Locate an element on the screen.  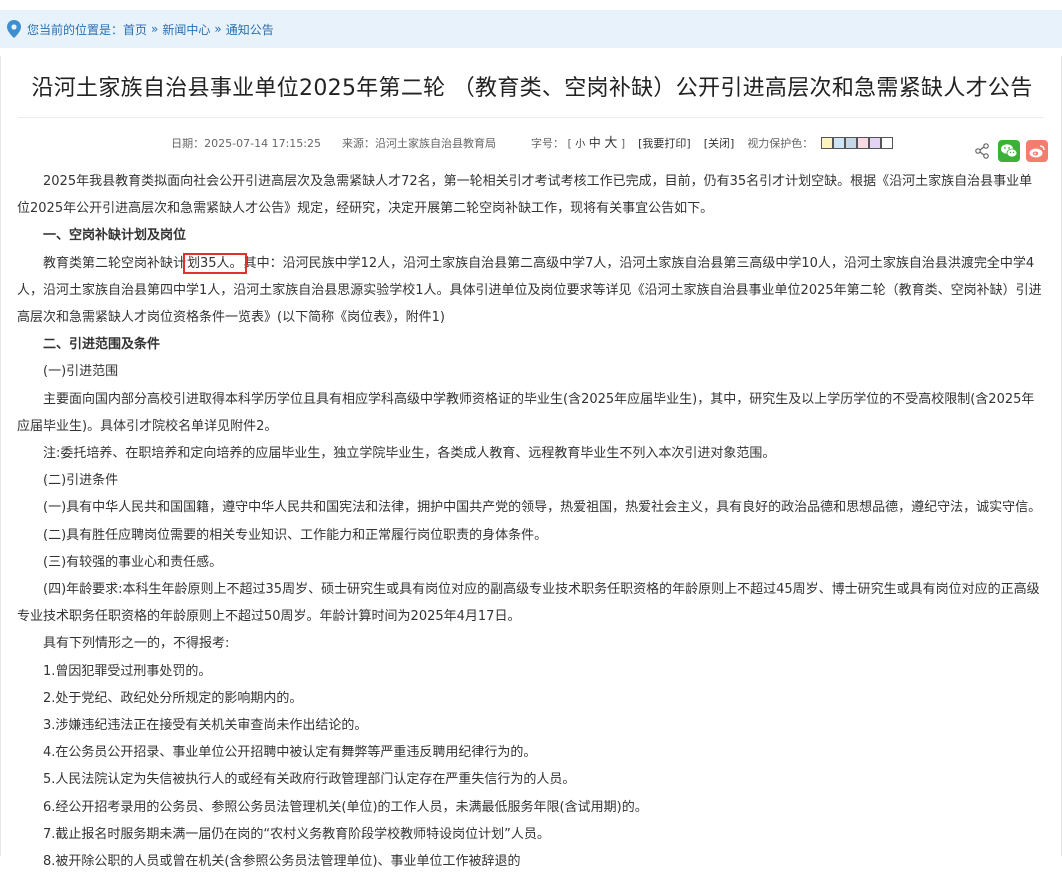
list-item: 3.涉嫌违纪违法正在接受有关机关审查尚未作出结论的。 is located at coordinates (205, 726).